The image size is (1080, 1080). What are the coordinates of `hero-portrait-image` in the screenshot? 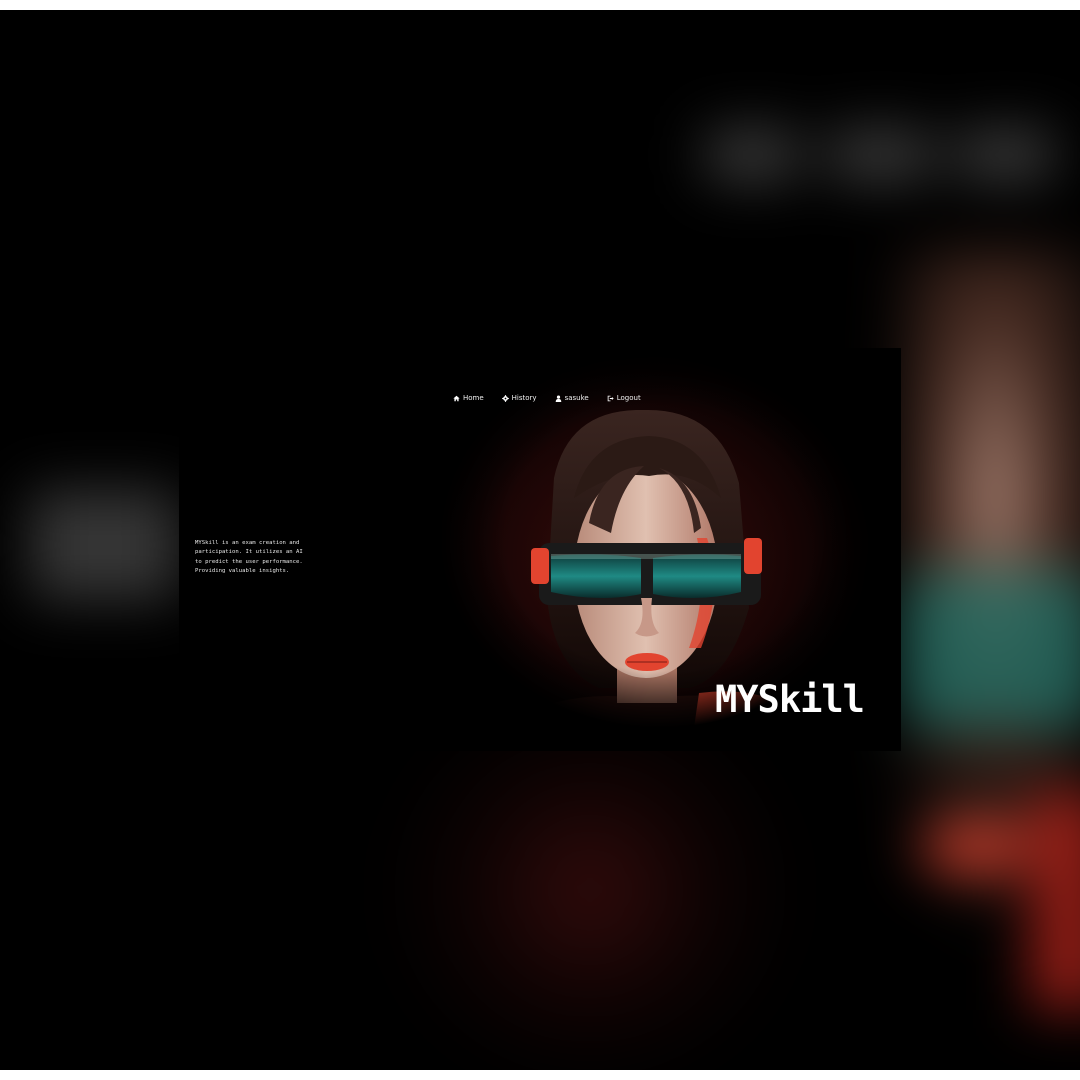 It's located at (659, 538).